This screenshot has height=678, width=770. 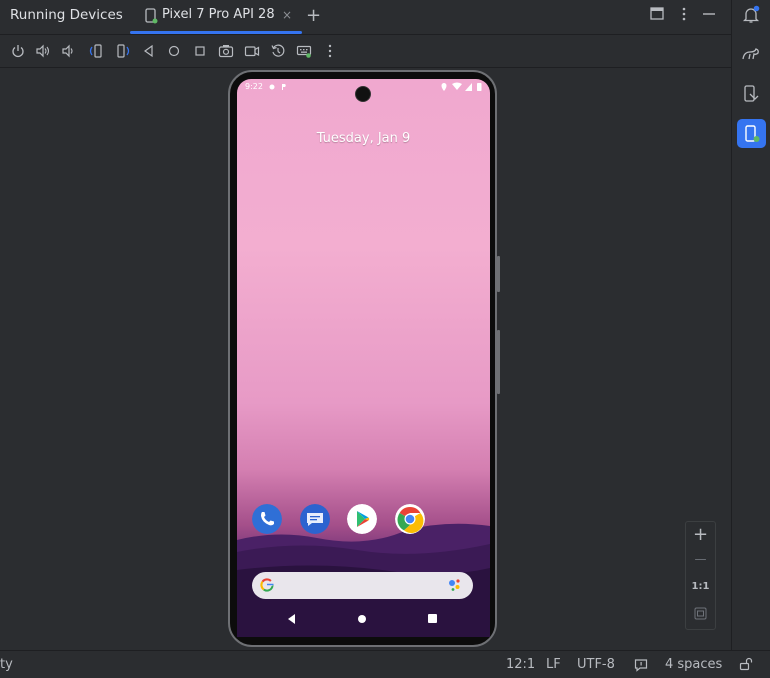 I want to click on screen-record-icon, so click(x=252, y=51).